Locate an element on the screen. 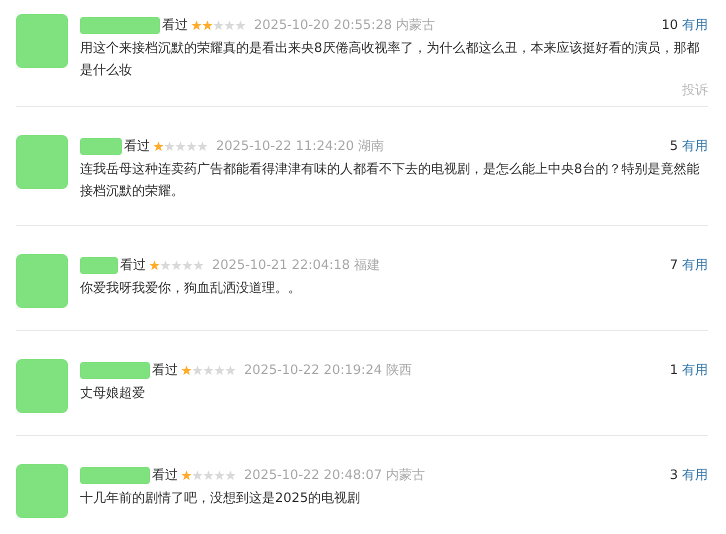 The image size is (726, 534). comment-text: 十几年前的剧情了吧，没想到这是2025的电视剧 is located at coordinates (221, 499).